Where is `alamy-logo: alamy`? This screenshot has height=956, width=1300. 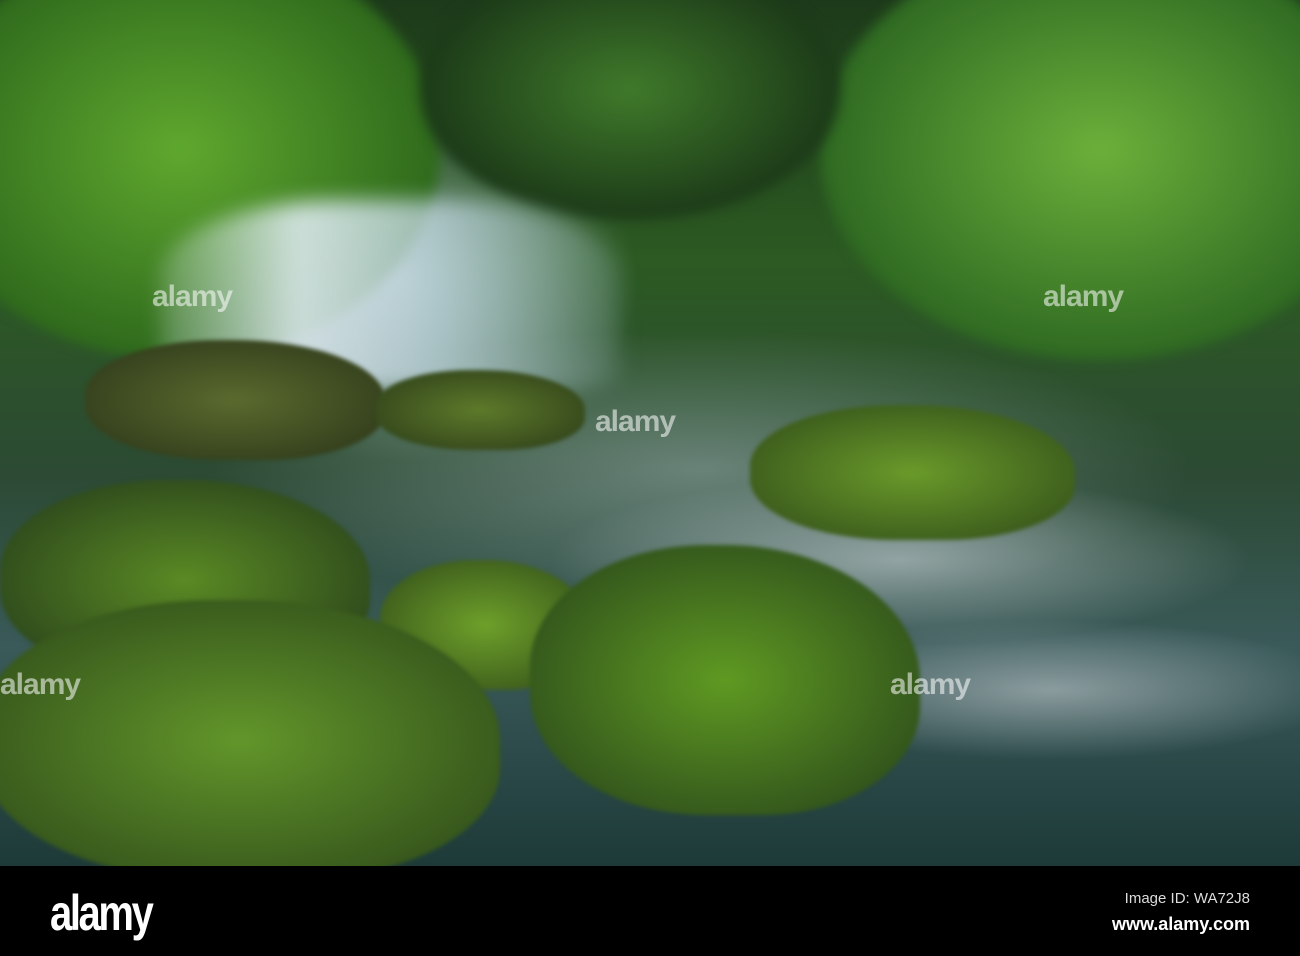
alamy-logo: alamy is located at coordinates (102, 913).